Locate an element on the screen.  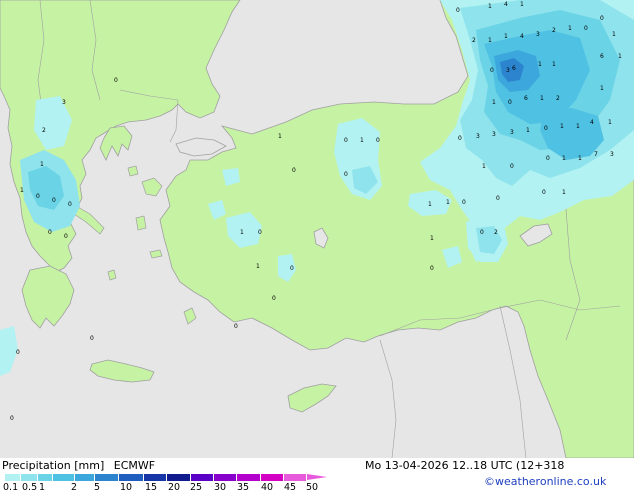
legend-tick-label: 10 is located at coordinates (126, 487).